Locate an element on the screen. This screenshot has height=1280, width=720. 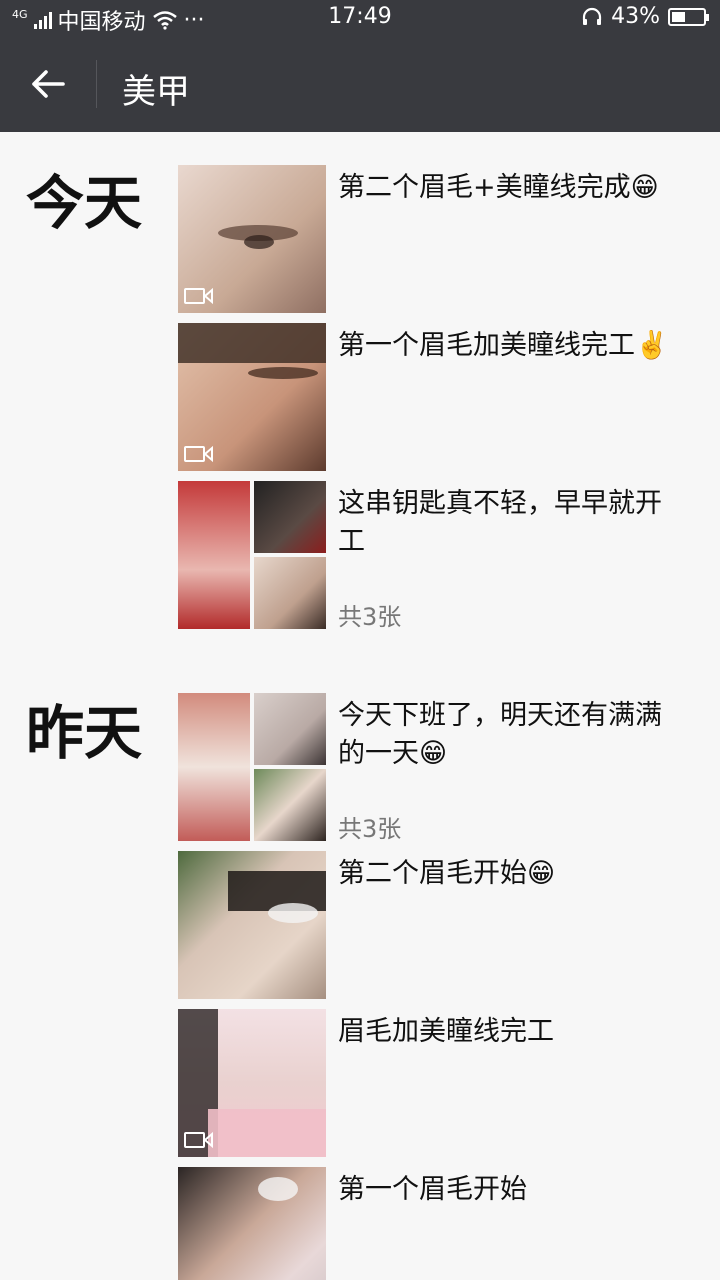
battery-icon is located at coordinates (688, 16).